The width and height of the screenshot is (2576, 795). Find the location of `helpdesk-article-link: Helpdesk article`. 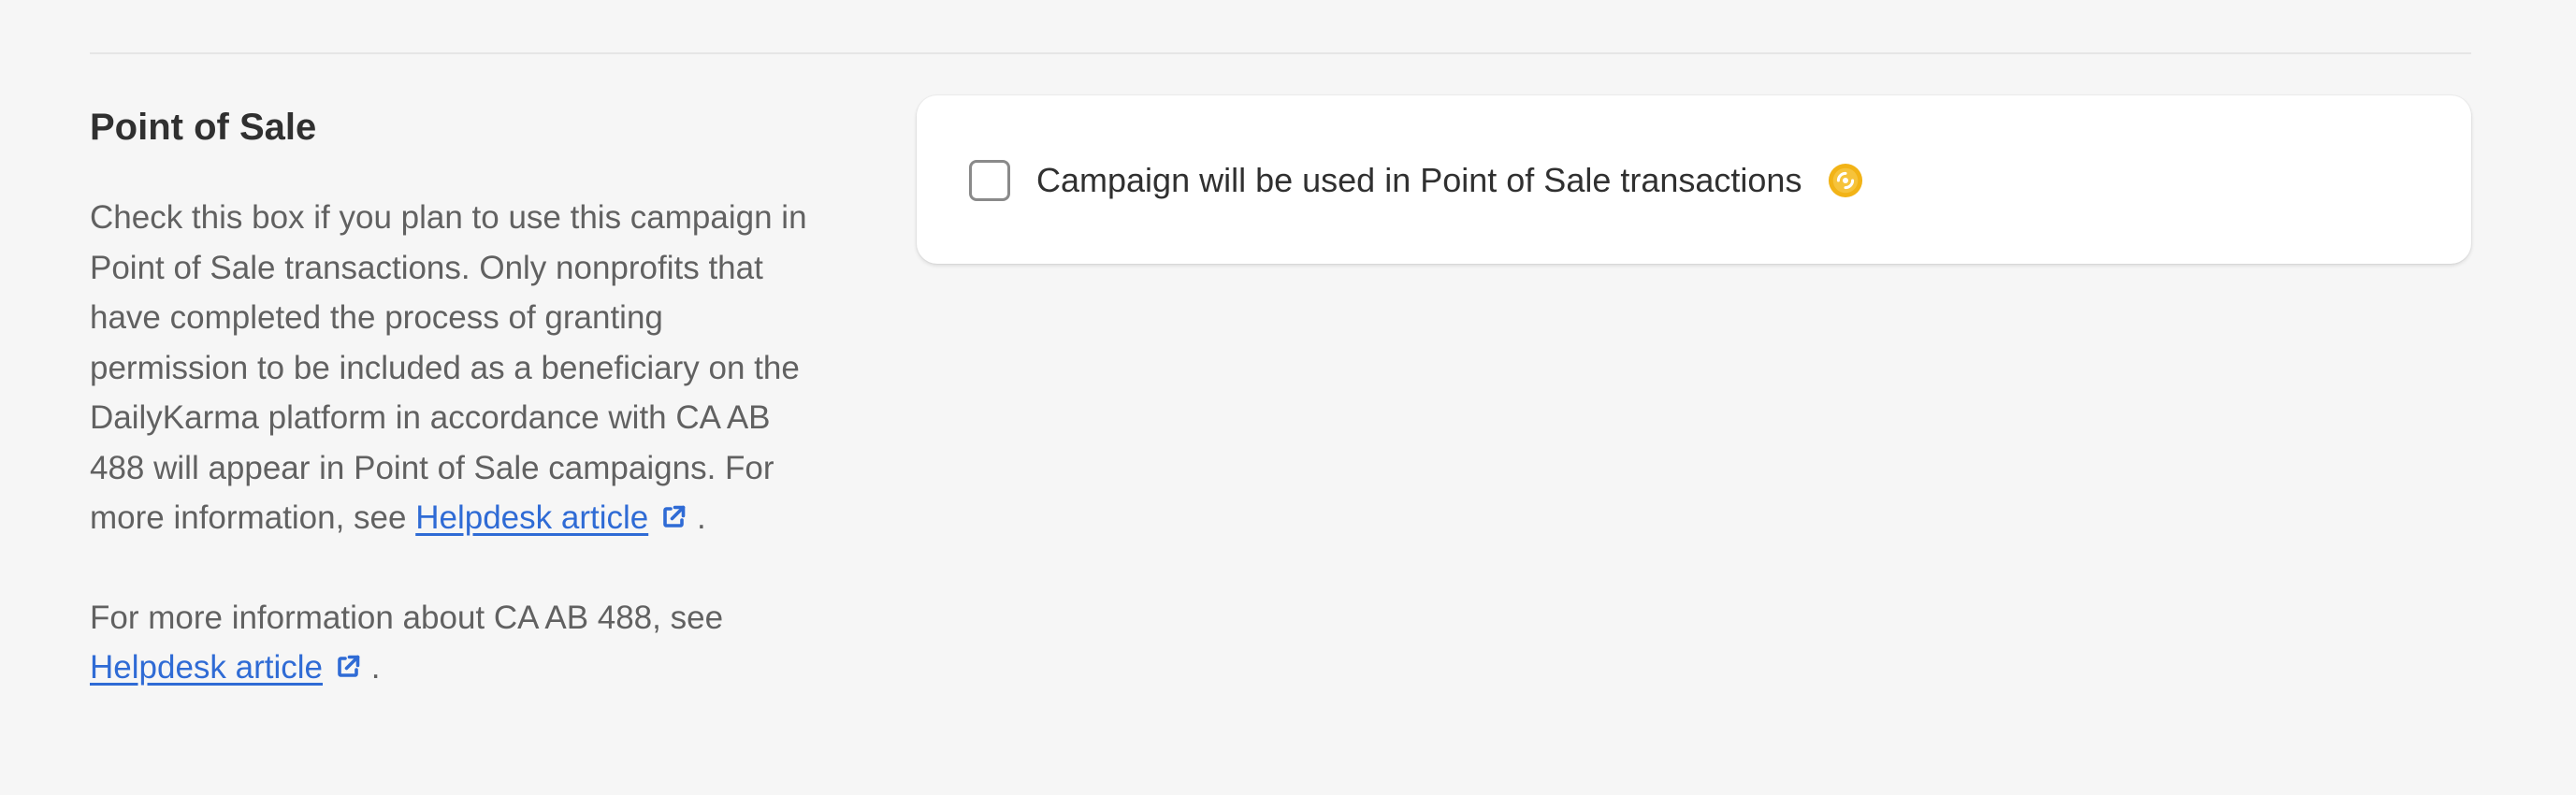

helpdesk-article-link: Helpdesk article is located at coordinates (531, 517).